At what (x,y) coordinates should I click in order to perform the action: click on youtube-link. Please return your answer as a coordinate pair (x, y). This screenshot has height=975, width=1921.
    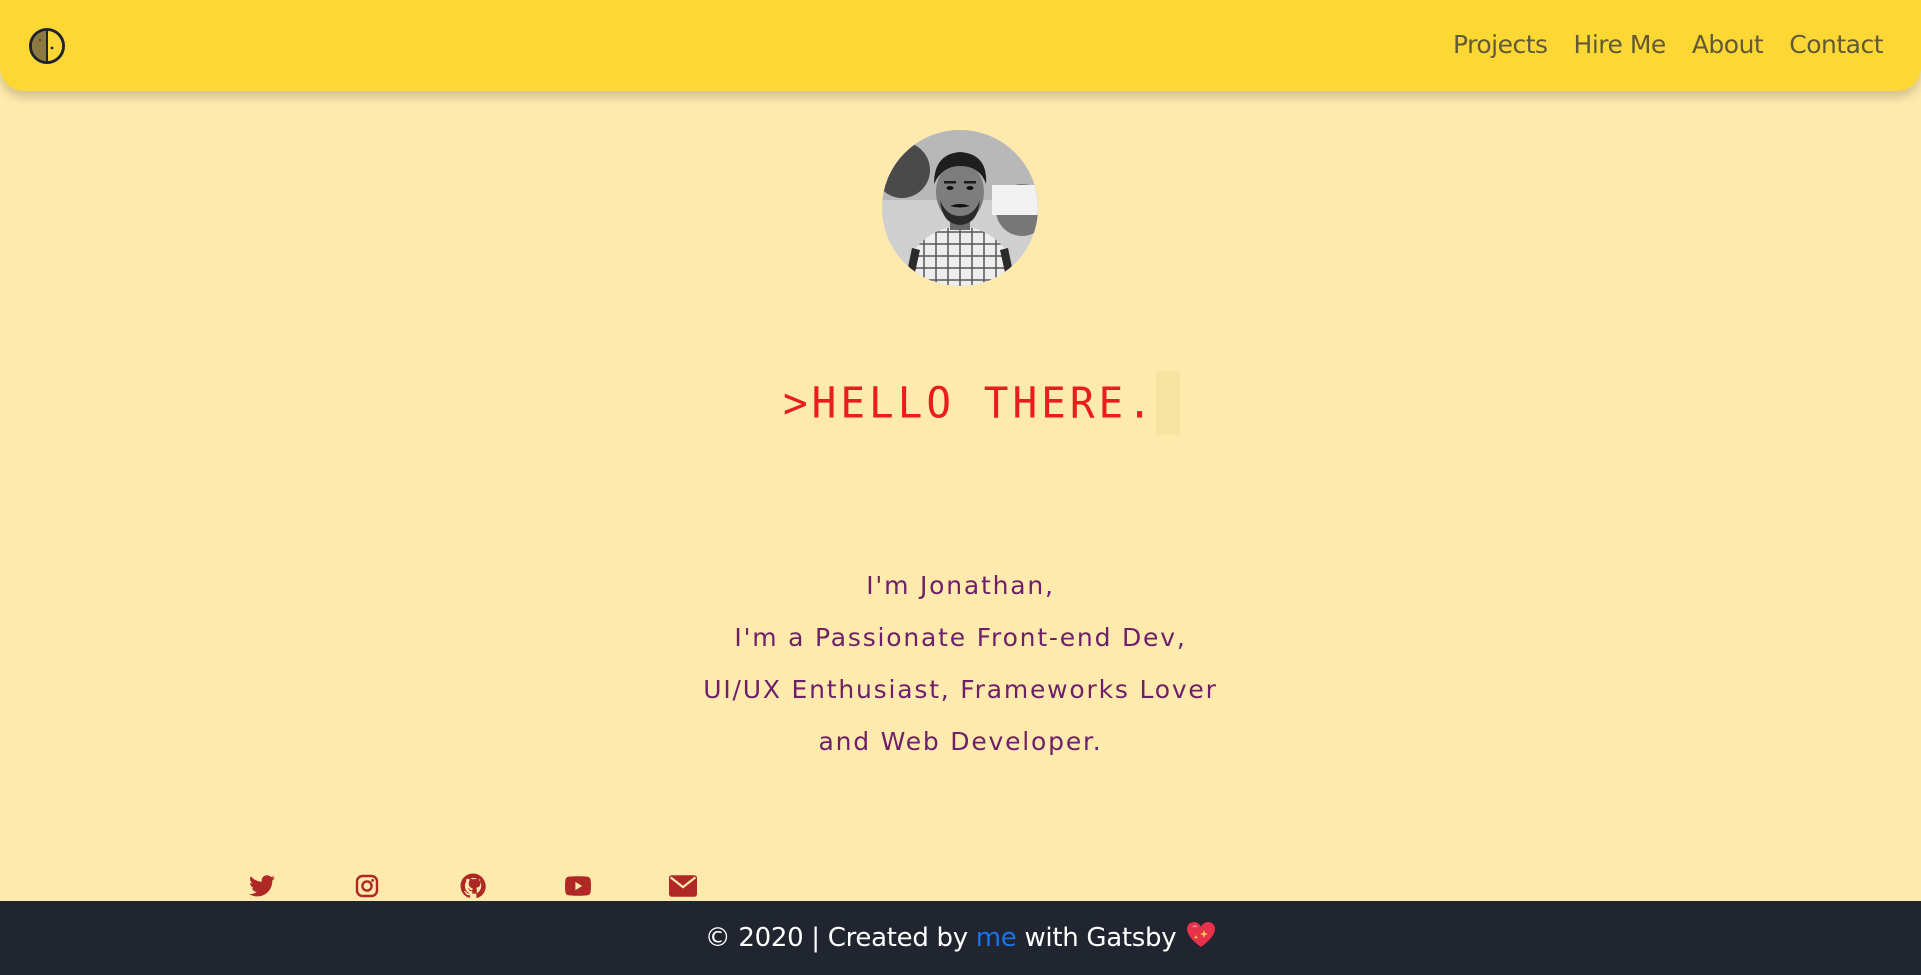
    Looking at the image, I should click on (578, 886).